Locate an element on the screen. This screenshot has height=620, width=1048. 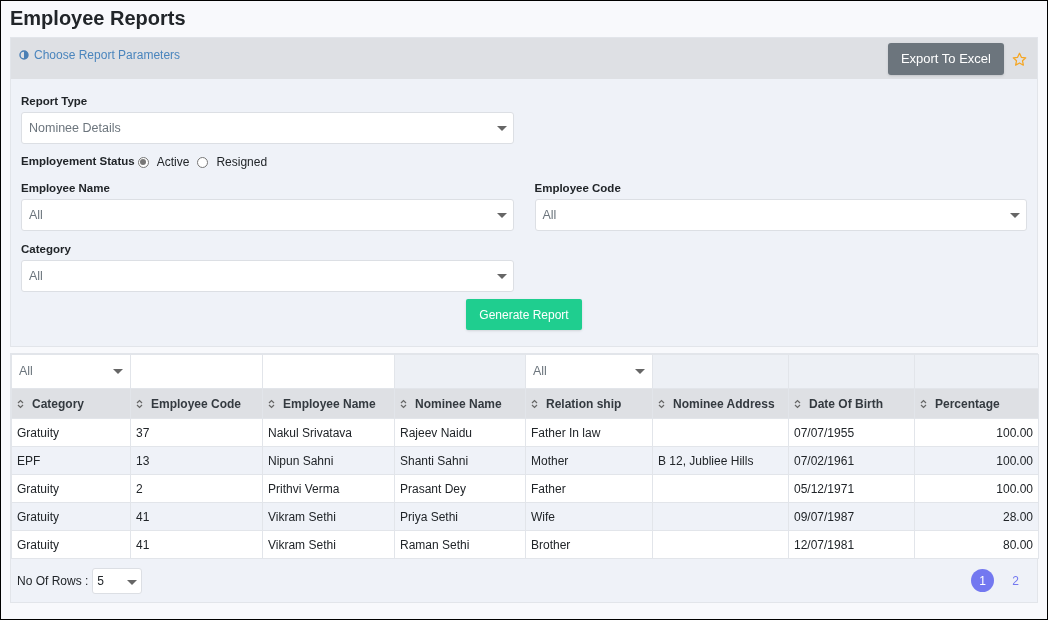
category-select: All is located at coordinates (267, 276).